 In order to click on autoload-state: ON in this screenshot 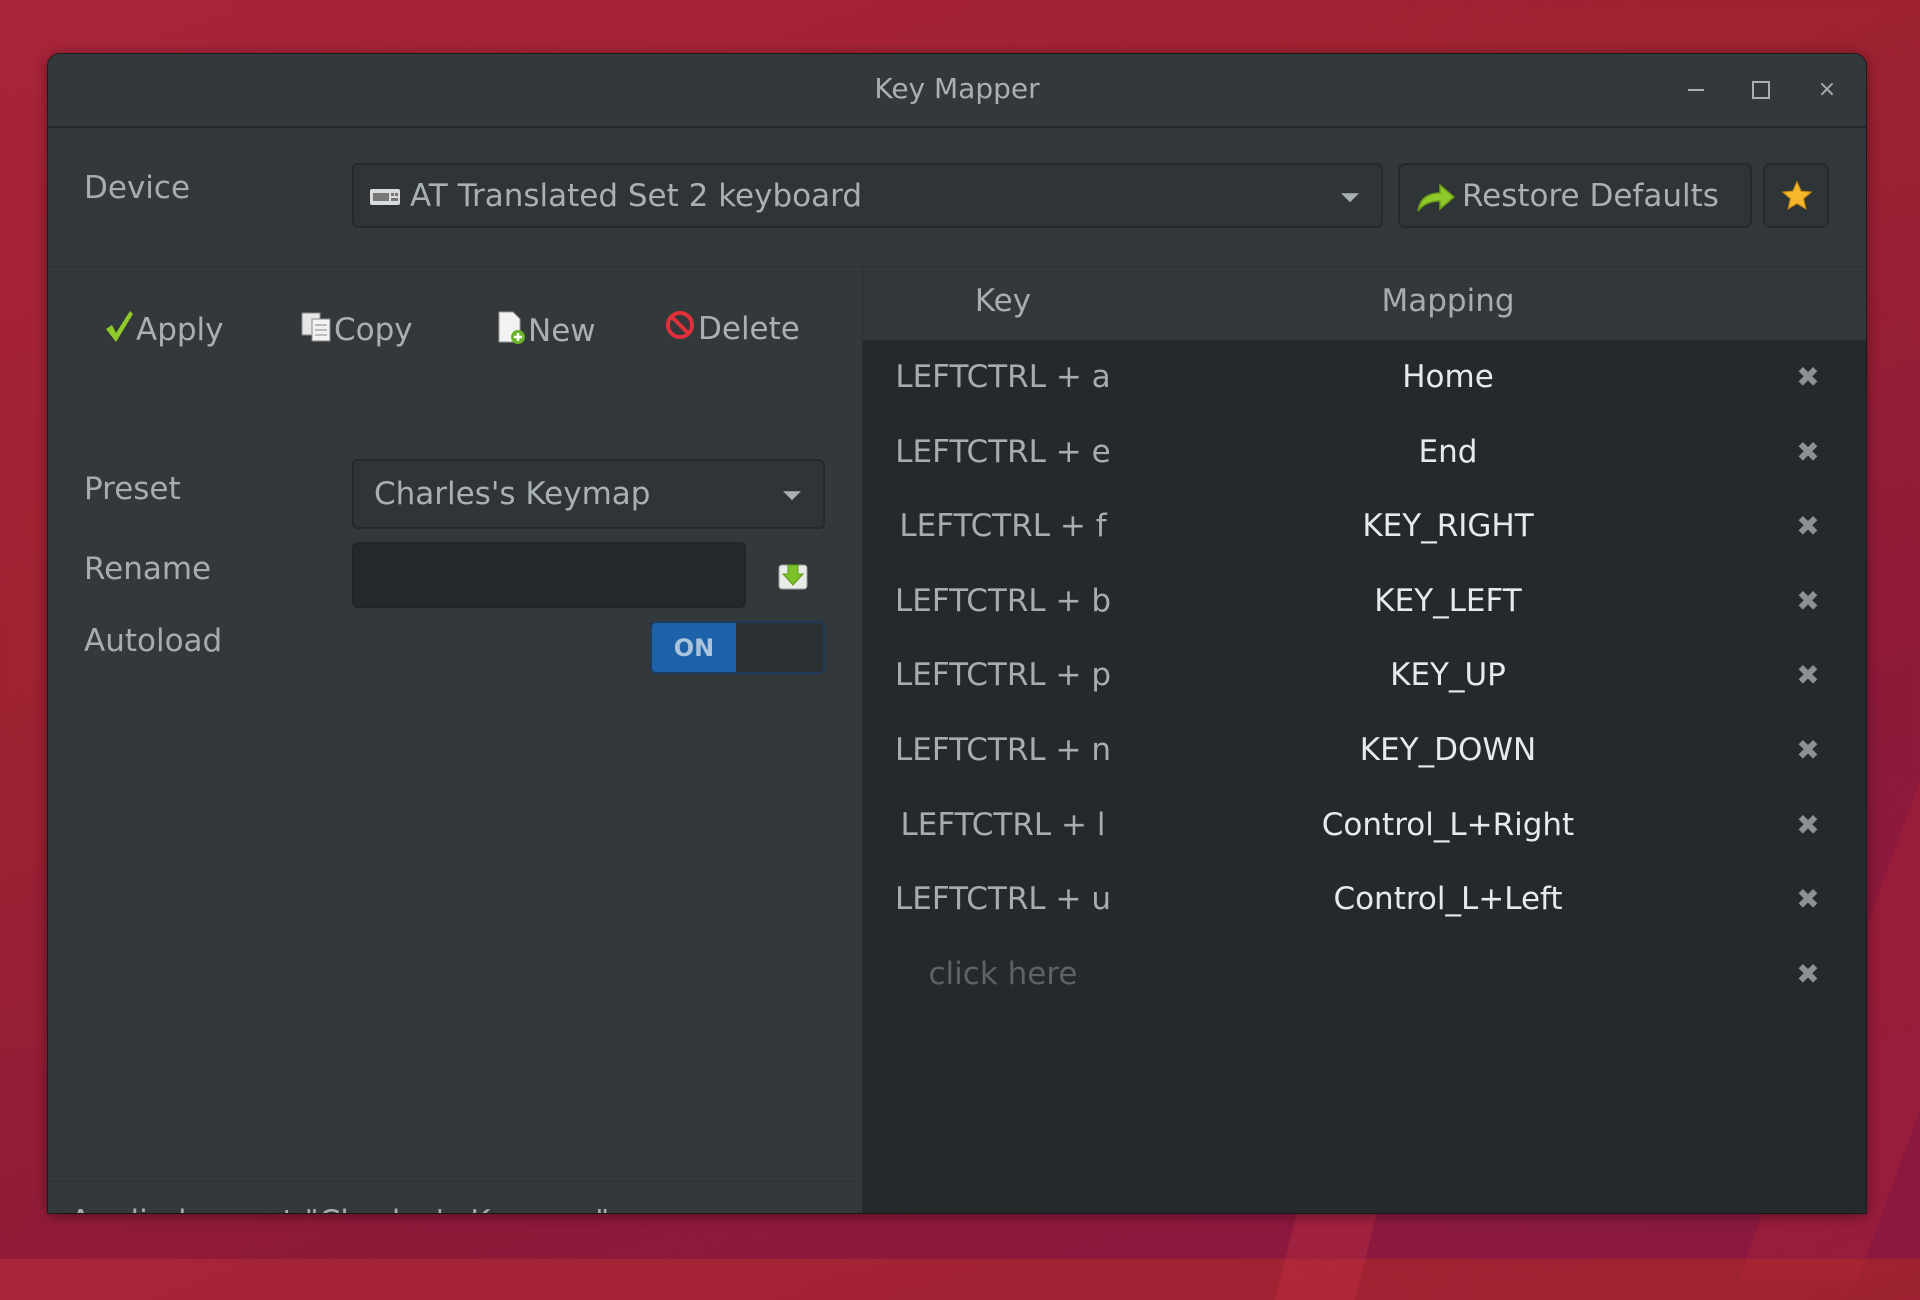, I will do `click(694, 647)`.